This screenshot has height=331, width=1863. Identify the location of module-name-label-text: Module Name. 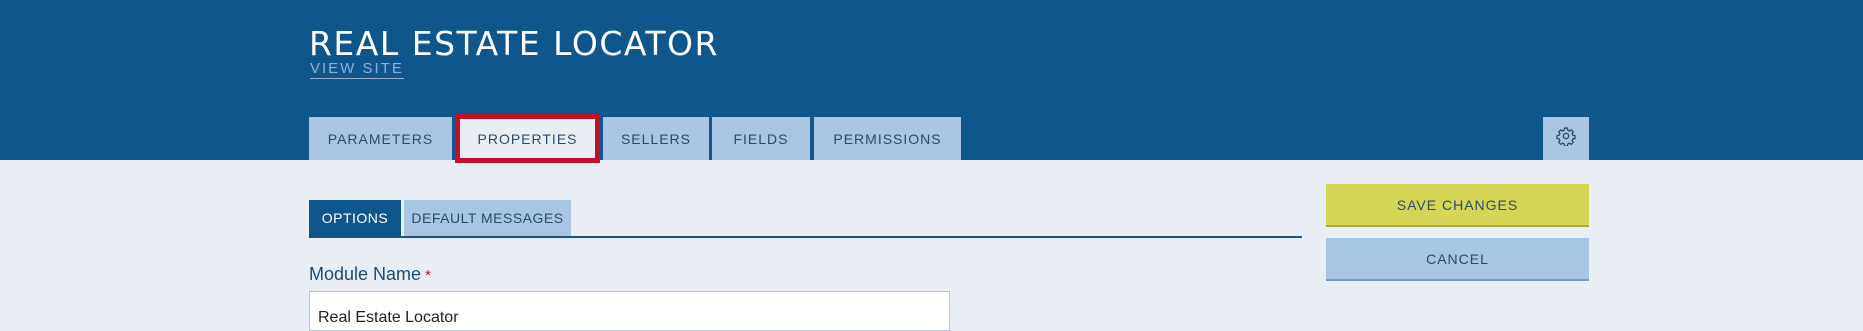
(365, 274).